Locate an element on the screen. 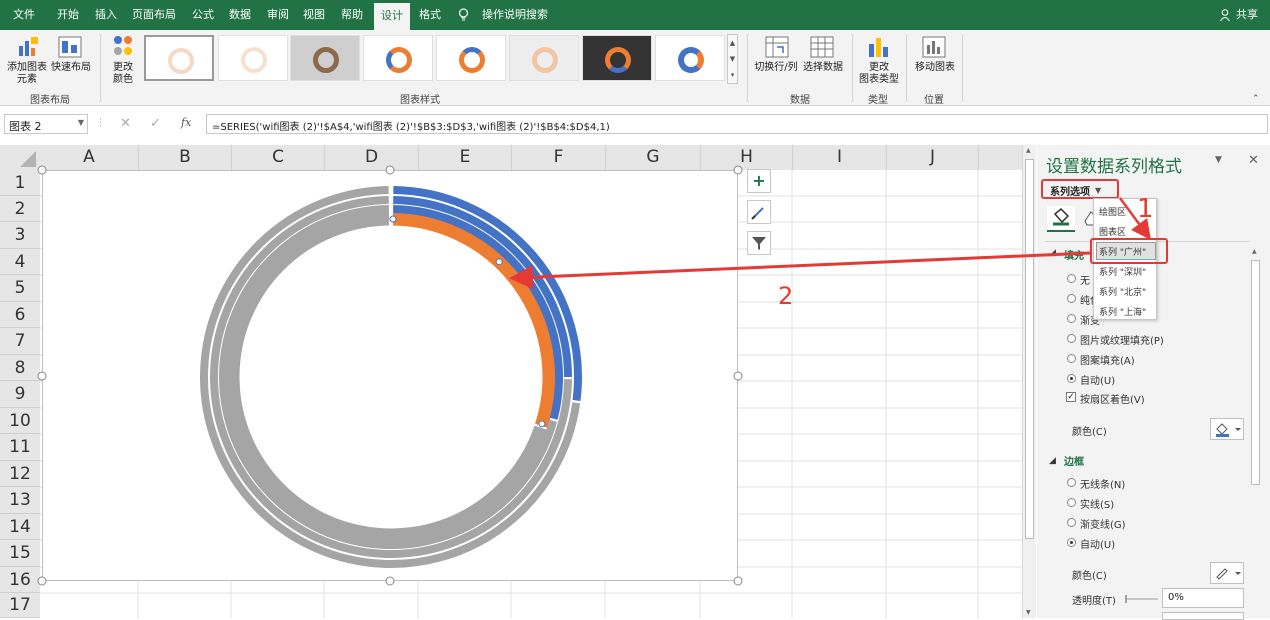 The height and width of the screenshot is (620, 1270). tab-page-layout: 页面布局 is located at coordinates (154, 15).